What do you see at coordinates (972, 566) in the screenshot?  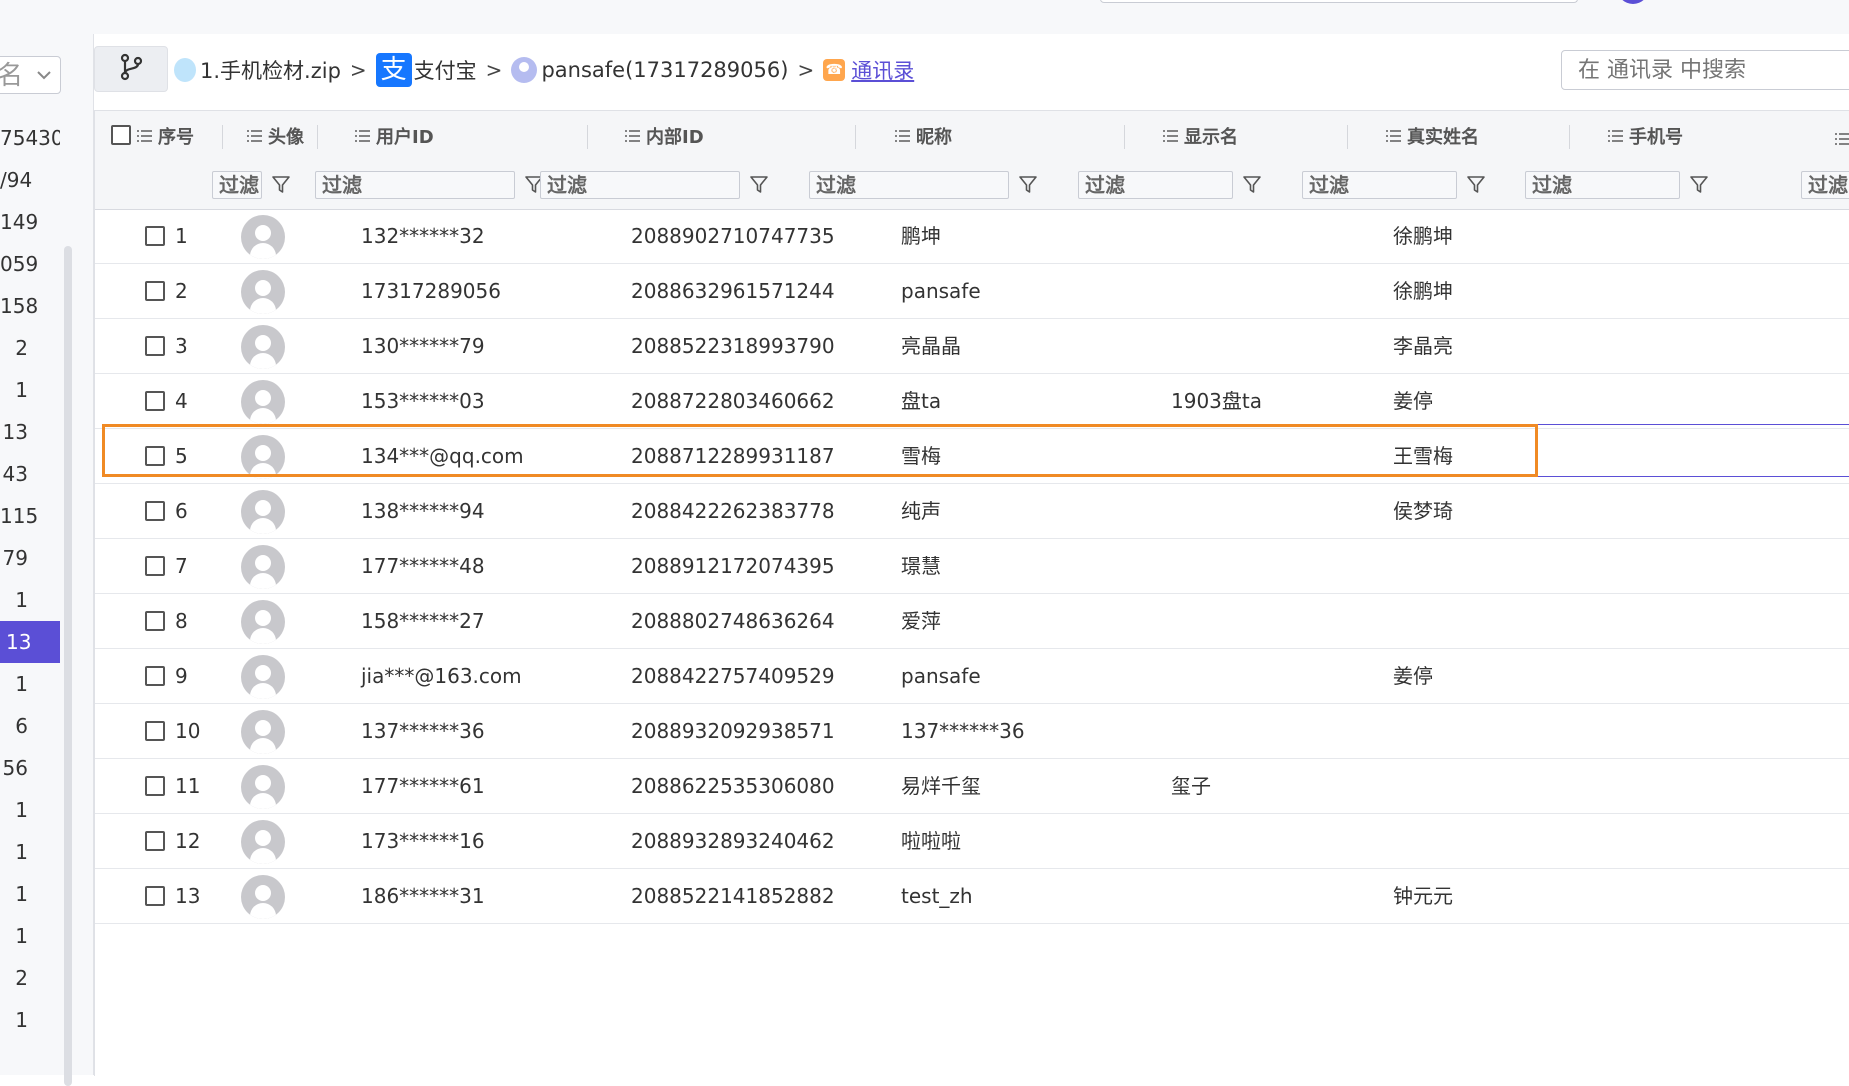 I see `table-row: 7 177******48 2088912172074395 璟慧` at bounding box center [972, 566].